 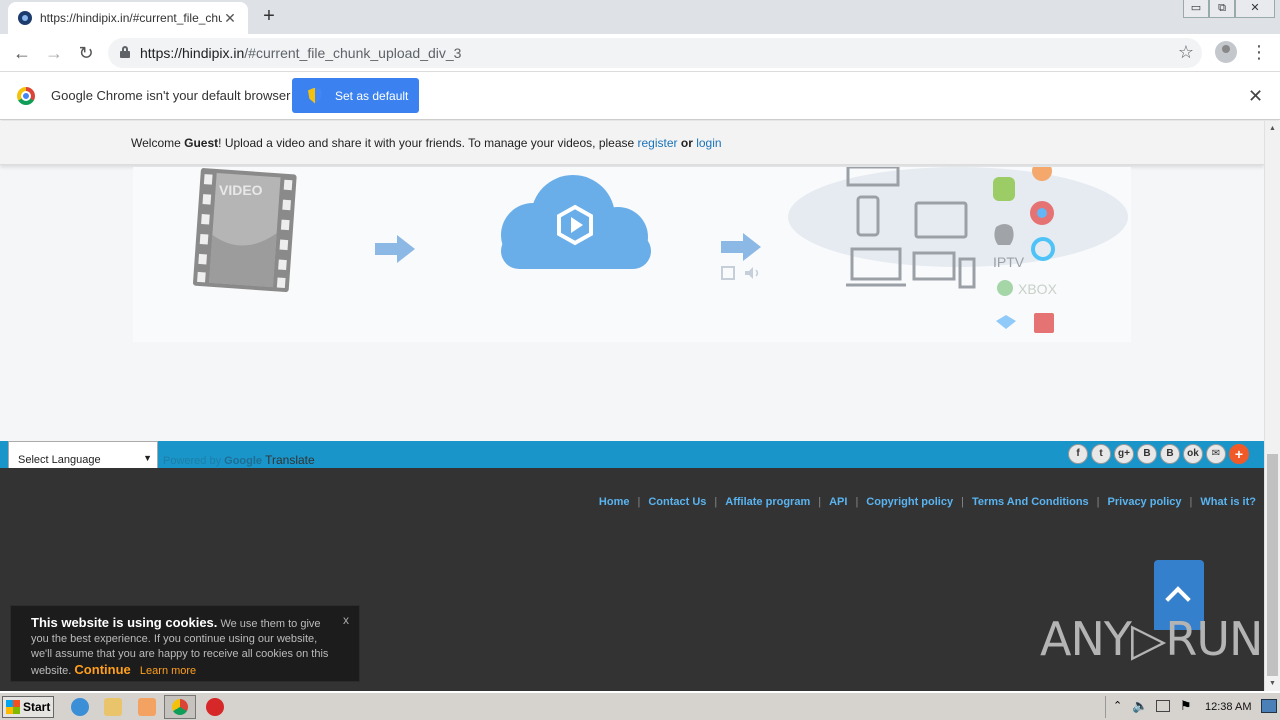 What do you see at coordinates (1216, 454) in the screenshot?
I see `email-icon: ✉` at bounding box center [1216, 454].